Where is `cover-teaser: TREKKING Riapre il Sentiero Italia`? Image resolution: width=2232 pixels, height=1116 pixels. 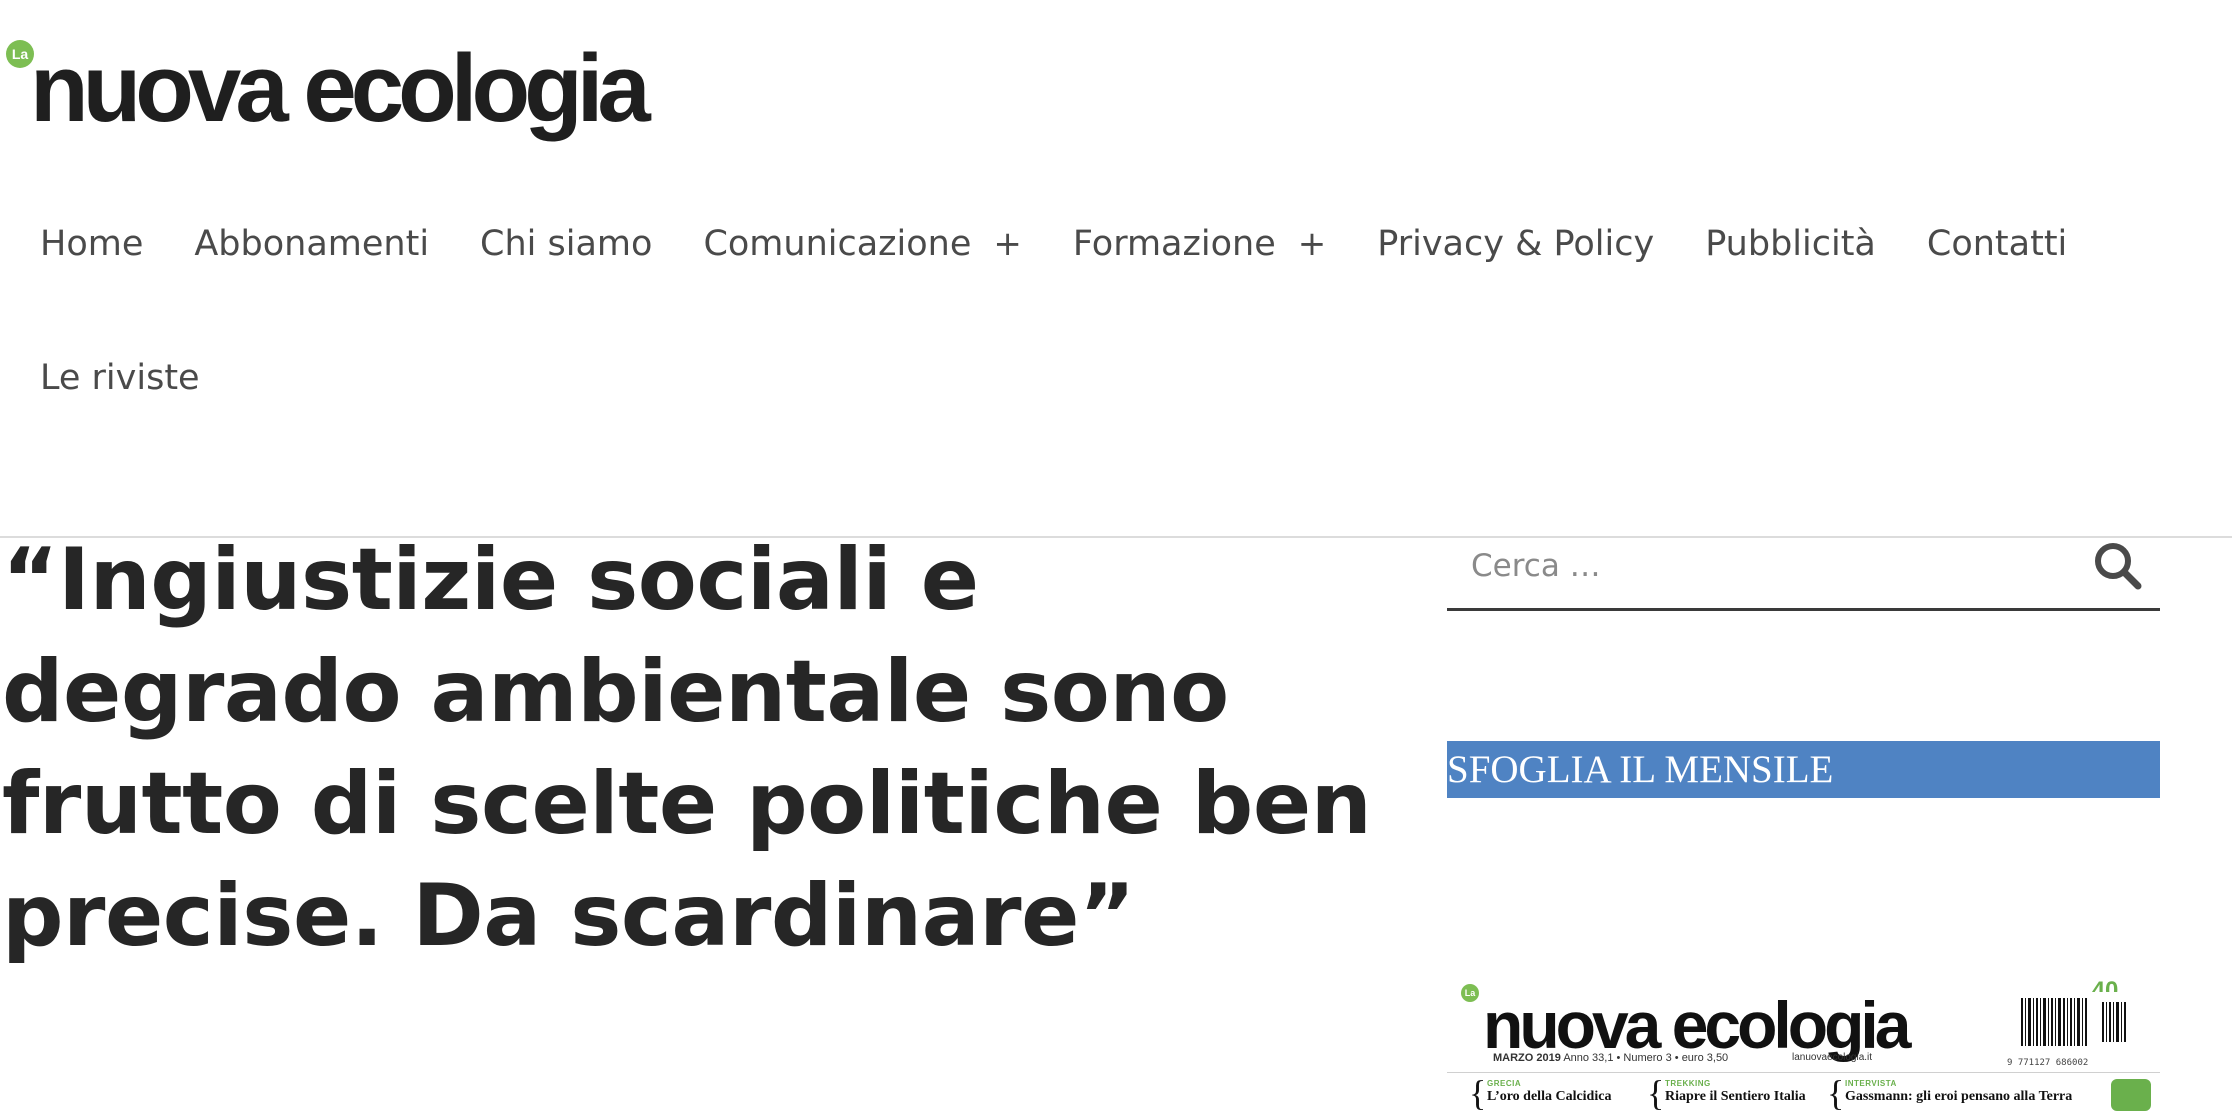
cover-teaser: TREKKING Riapre il Sentiero Italia is located at coordinates (1735, 1092).